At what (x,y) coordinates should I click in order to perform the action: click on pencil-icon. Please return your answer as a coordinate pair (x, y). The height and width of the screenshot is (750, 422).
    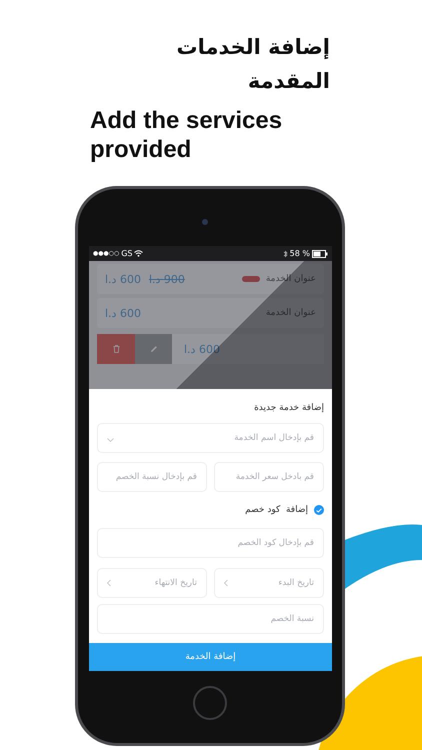
    Looking at the image, I should click on (154, 349).